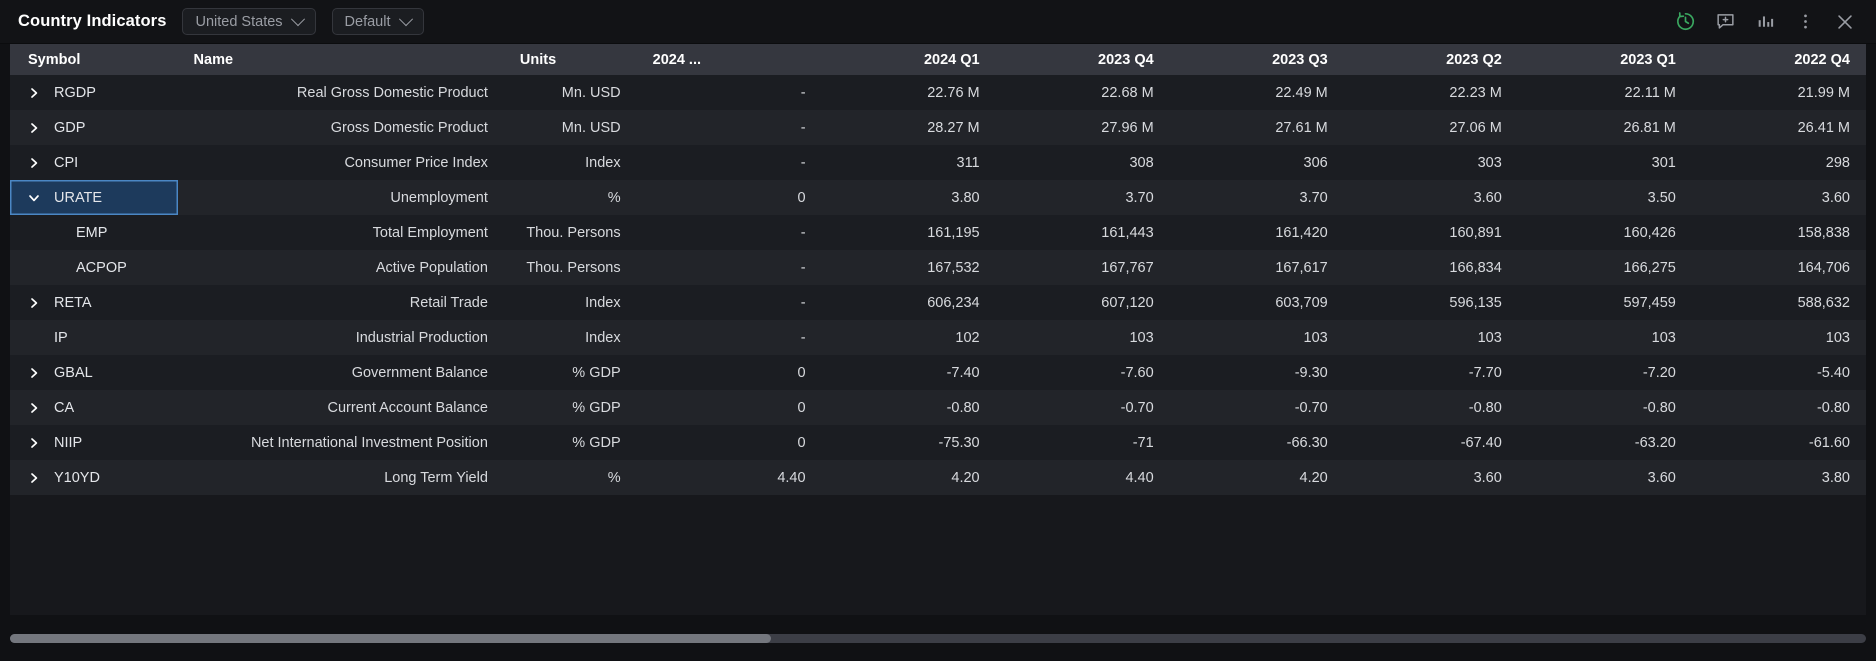  Describe the element at coordinates (1604, 267) in the screenshot. I see `cell-value: 166,275` at that location.